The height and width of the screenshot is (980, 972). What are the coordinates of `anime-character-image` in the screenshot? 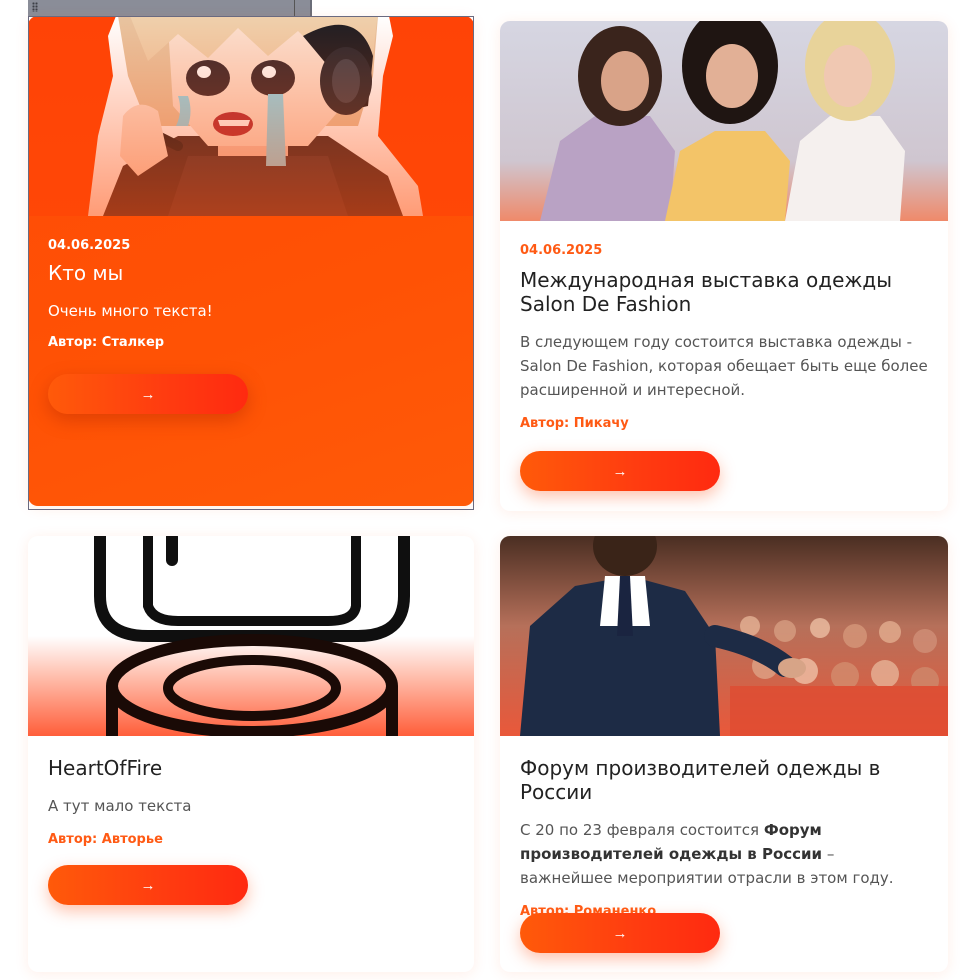 It's located at (251, 116).